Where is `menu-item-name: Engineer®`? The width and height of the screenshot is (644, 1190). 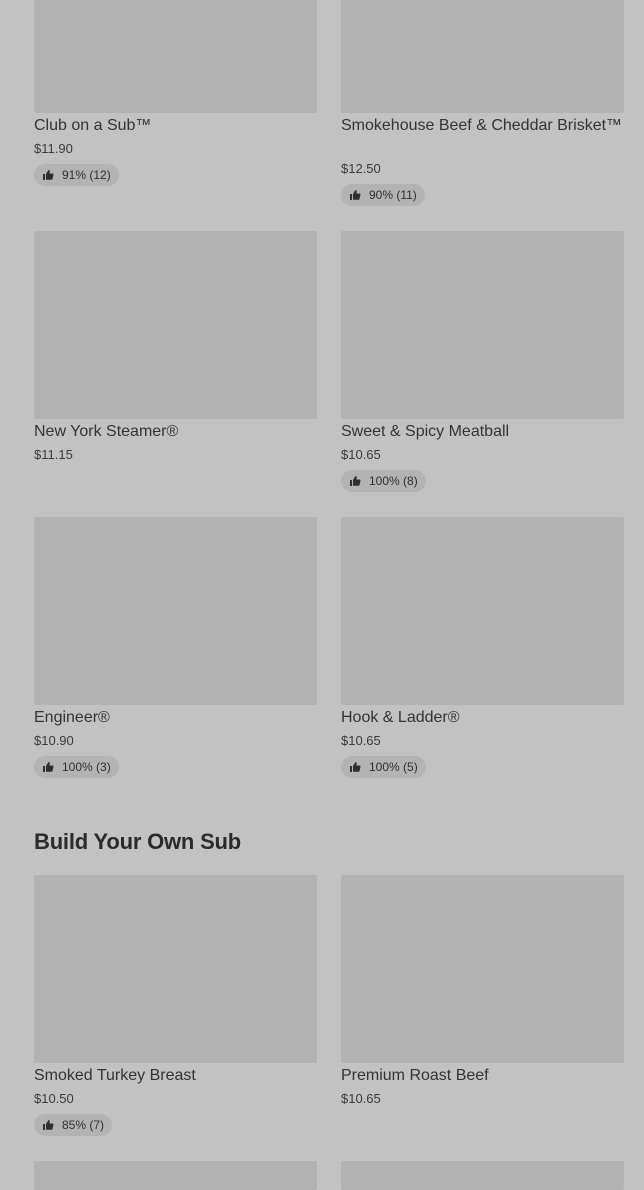
menu-item-name: Engineer® is located at coordinates (72, 717).